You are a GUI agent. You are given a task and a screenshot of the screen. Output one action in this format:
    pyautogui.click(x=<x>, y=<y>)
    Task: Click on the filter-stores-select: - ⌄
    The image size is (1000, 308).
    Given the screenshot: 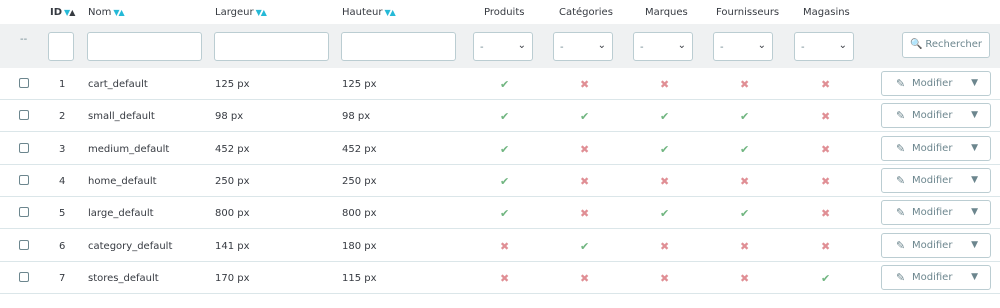 What is the action you would take?
    pyautogui.click(x=824, y=46)
    